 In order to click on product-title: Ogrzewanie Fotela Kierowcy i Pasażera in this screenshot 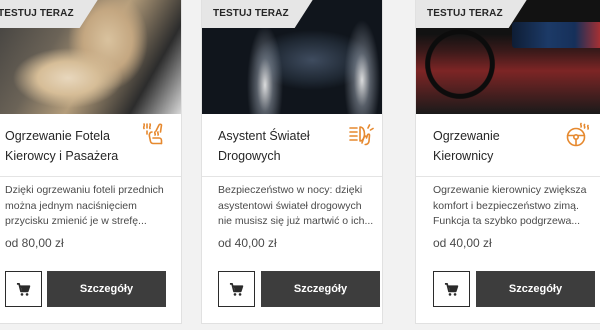, I will do `click(70, 146)`.